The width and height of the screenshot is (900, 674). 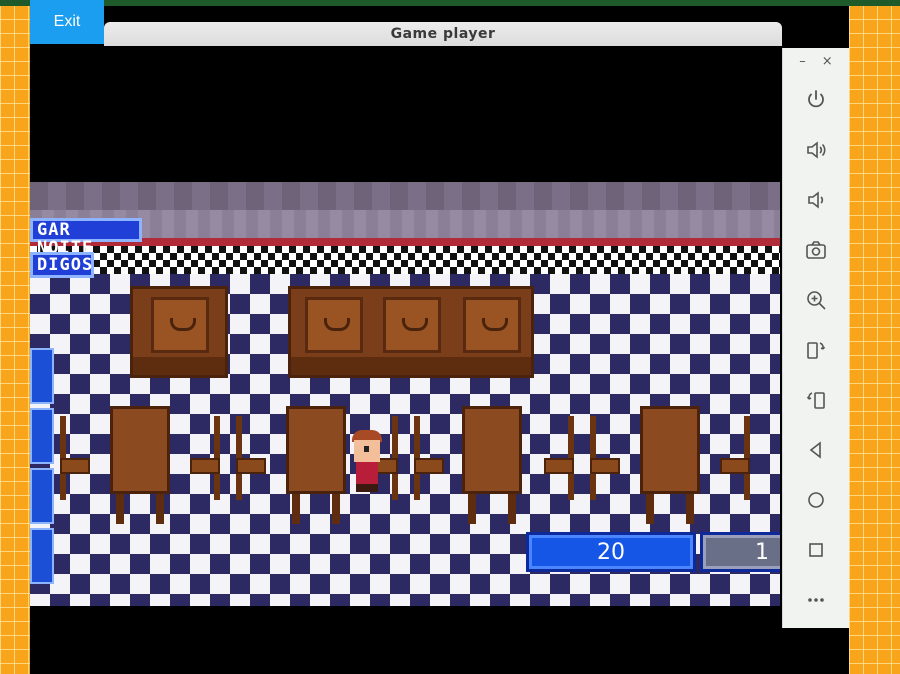 I want to click on zoom-button, so click(x=816, y=300).